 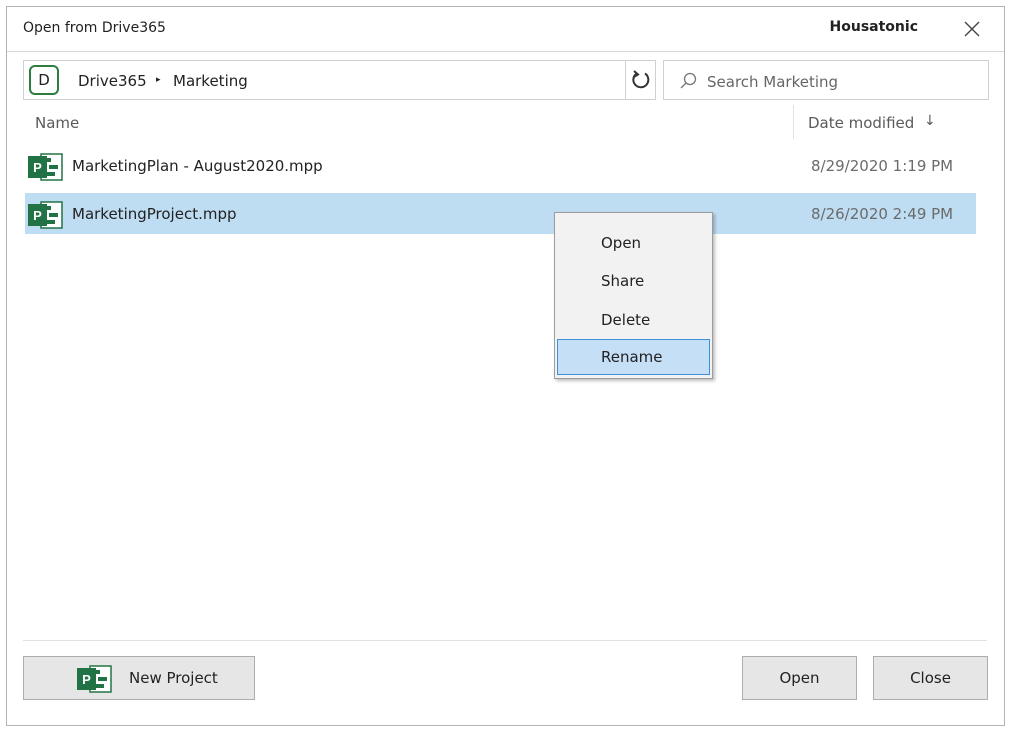 I want to click on search-placeholder: Search Marketing, so click(x=773, y=82).